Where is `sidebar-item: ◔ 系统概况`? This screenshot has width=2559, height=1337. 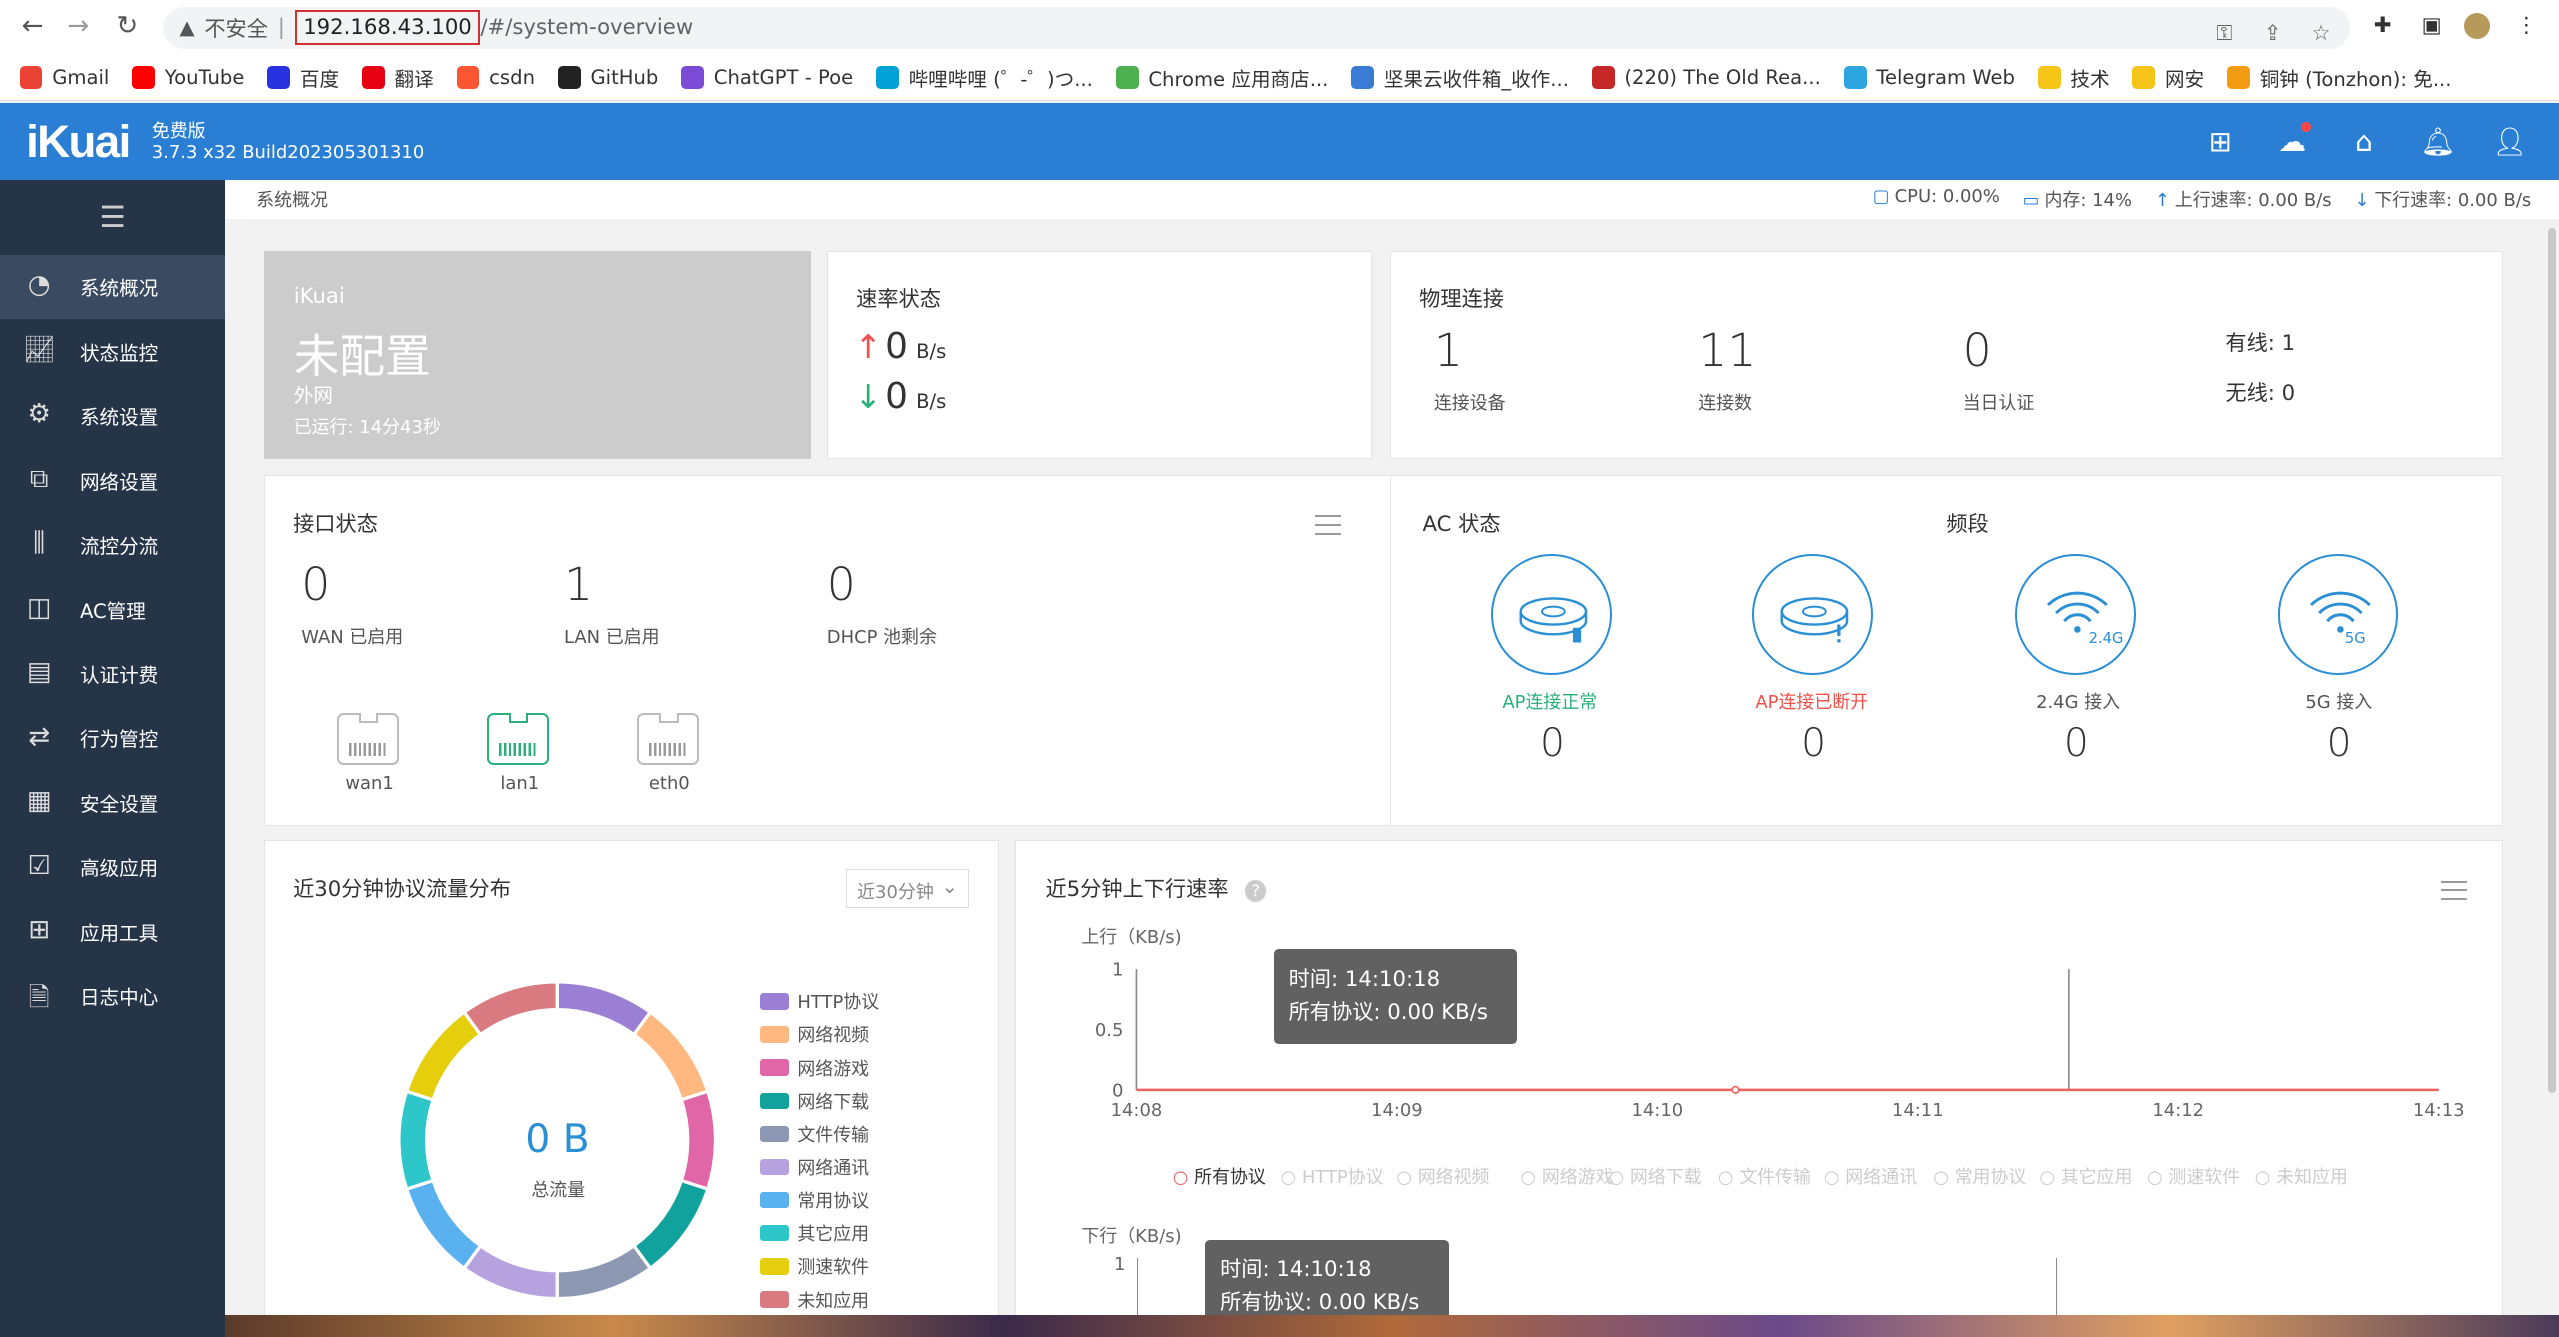
sidebar-item: ◔ 系统概况 is located at coordinates (113, 287).